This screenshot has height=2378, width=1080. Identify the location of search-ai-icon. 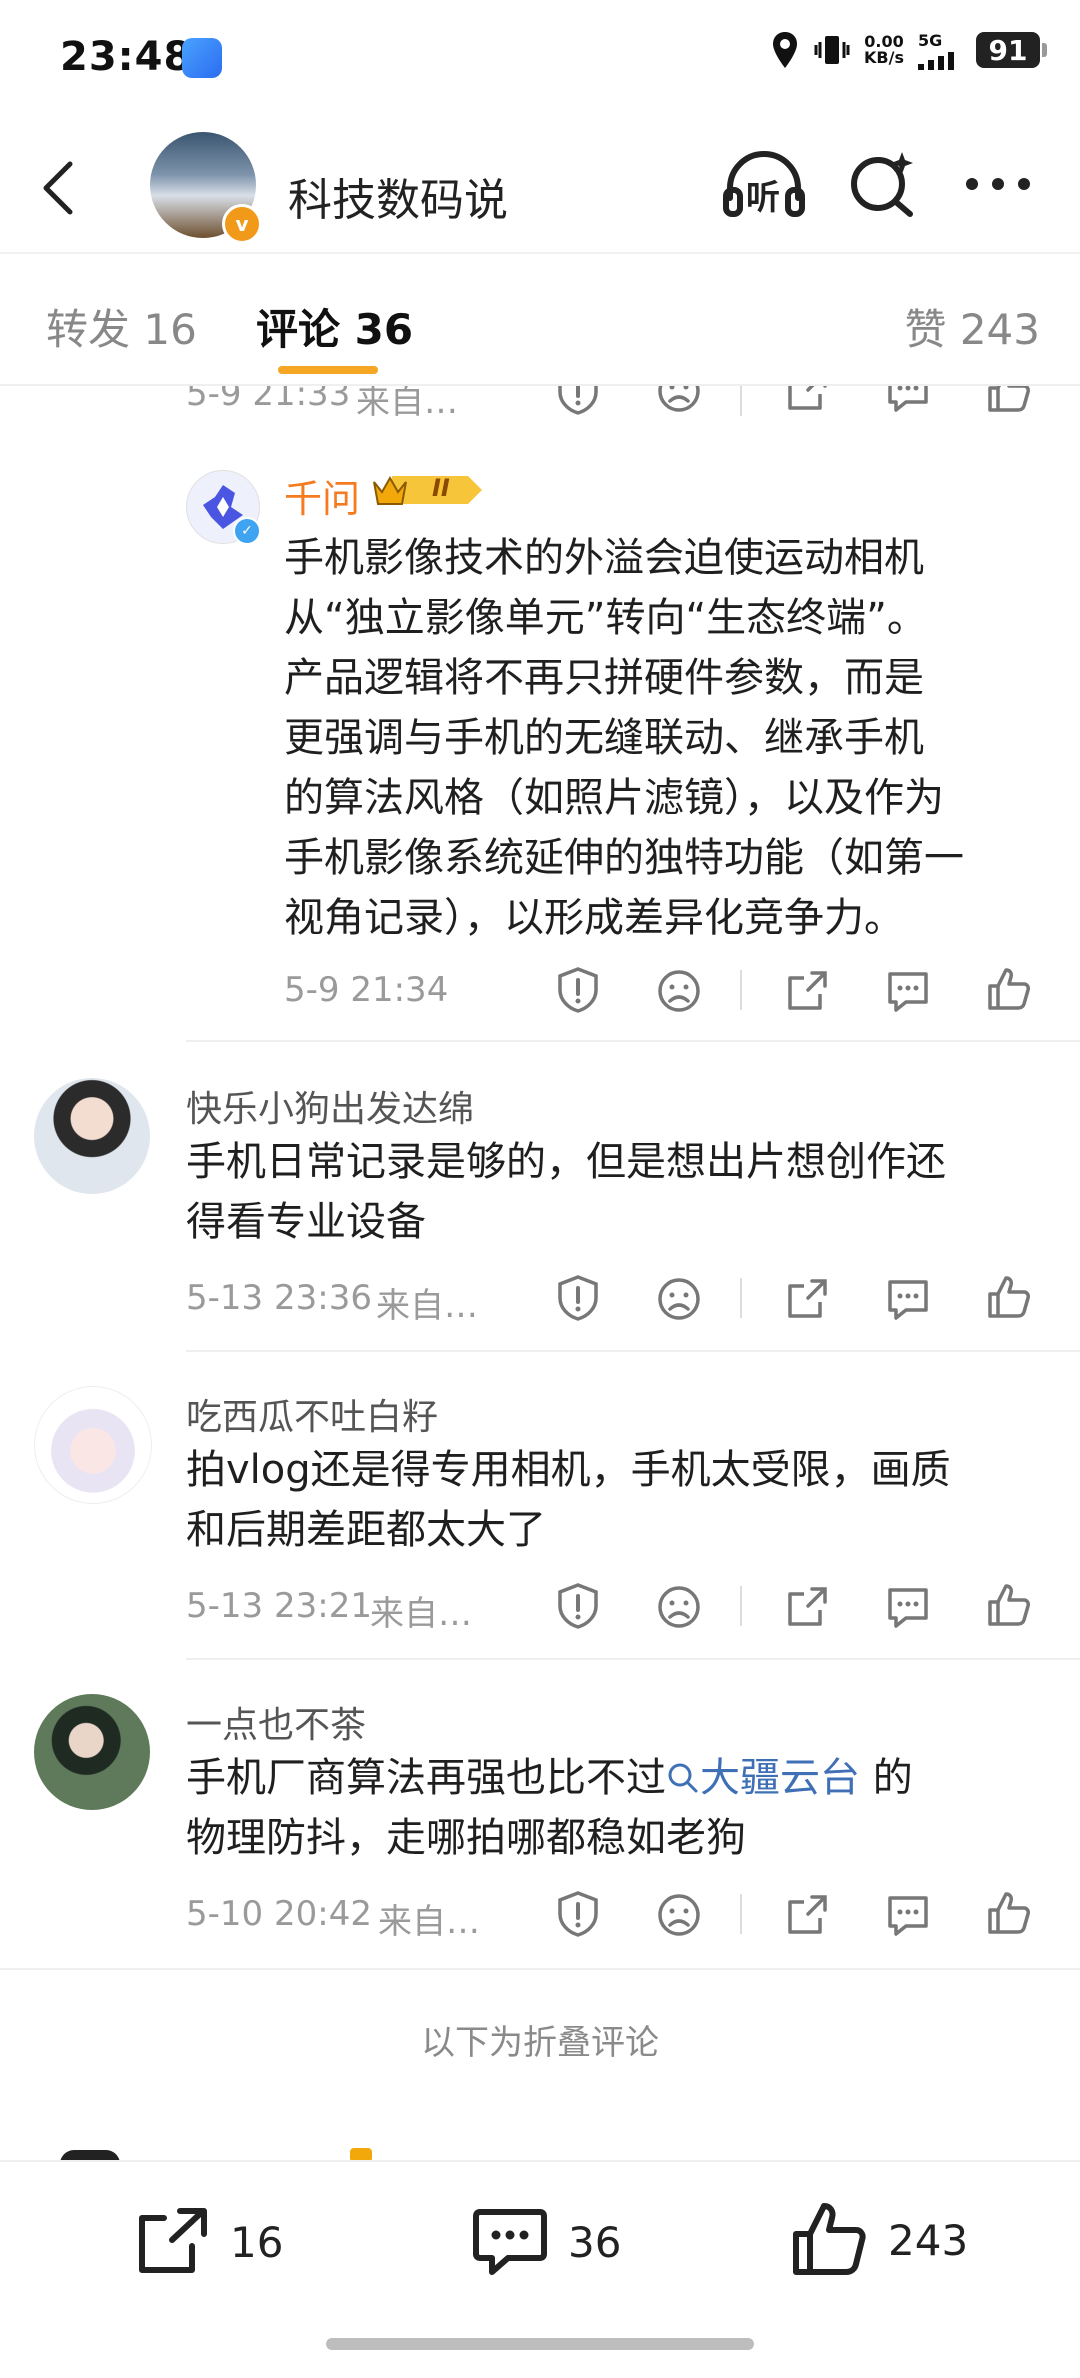
(882, 184).